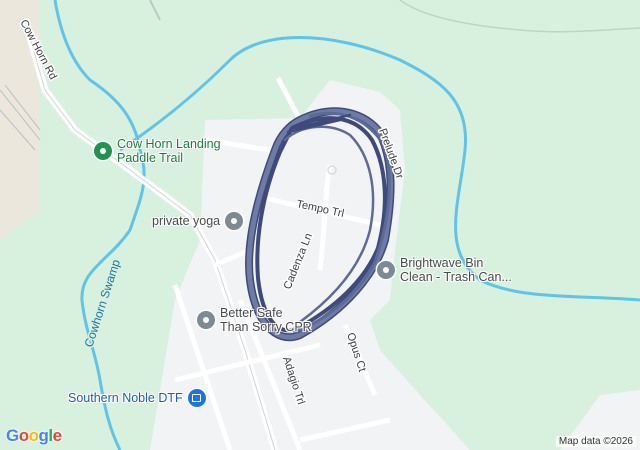 The height and width of the screenshot is (450, 640). Describe the element at coordinates (169, 144) in the screenshot. I see `poi-label-line1: Cow Horn Landing` at that location.